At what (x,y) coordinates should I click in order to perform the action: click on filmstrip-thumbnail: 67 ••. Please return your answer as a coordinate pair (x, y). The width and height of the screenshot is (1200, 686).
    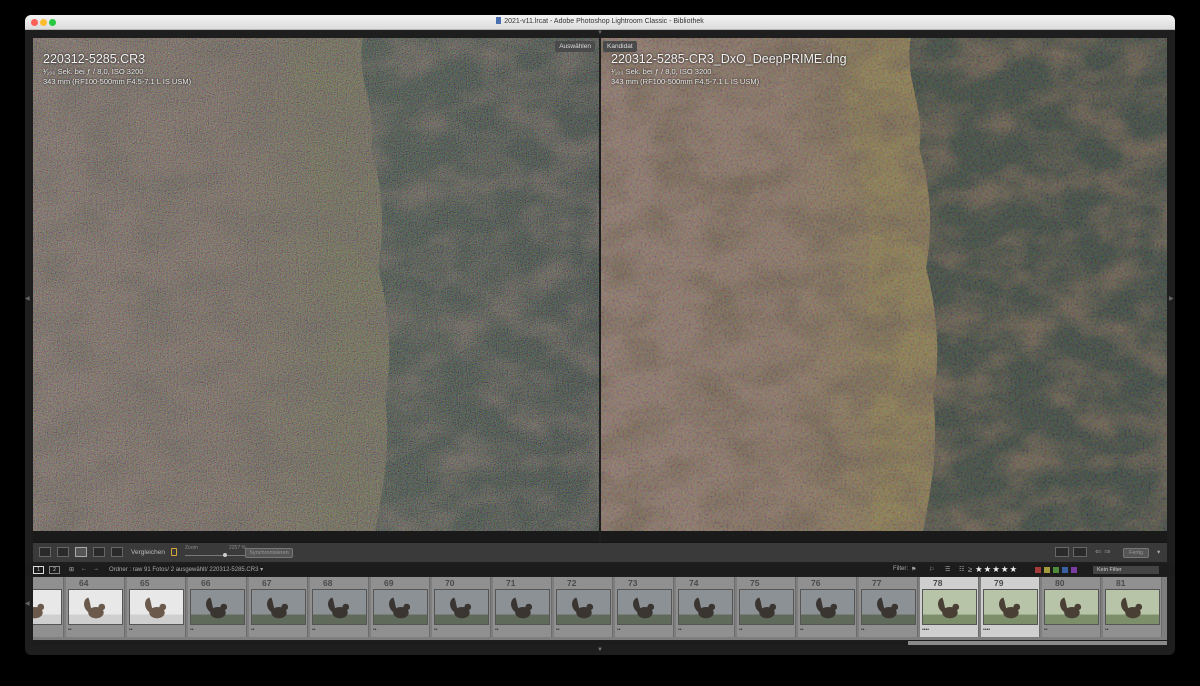
    Looking at the image, I should click on (278, 607).